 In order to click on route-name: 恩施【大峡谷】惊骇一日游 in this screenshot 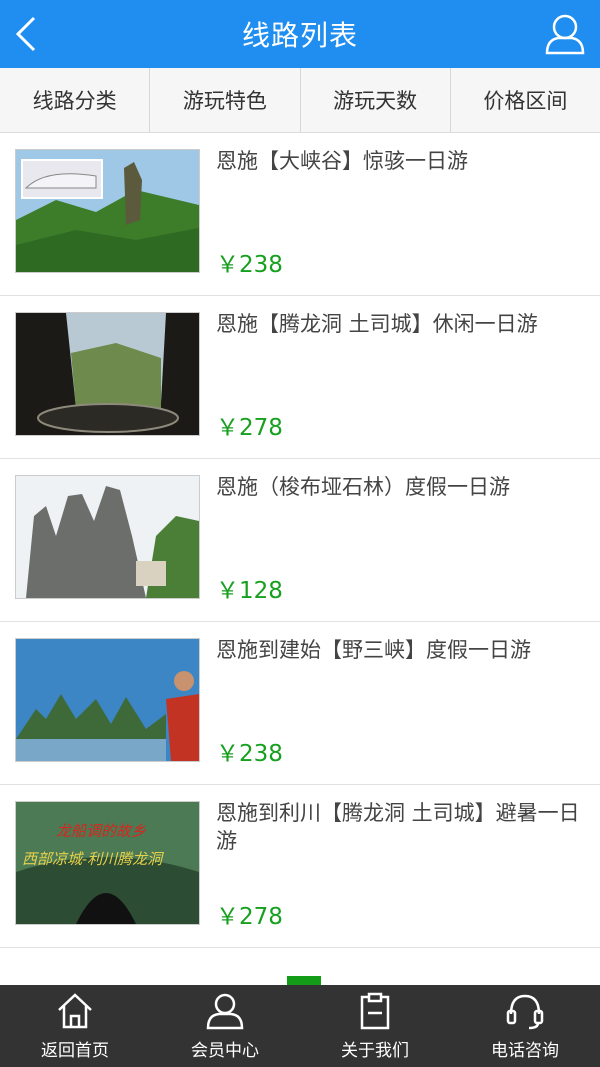, I will do `click(342, 161)`.